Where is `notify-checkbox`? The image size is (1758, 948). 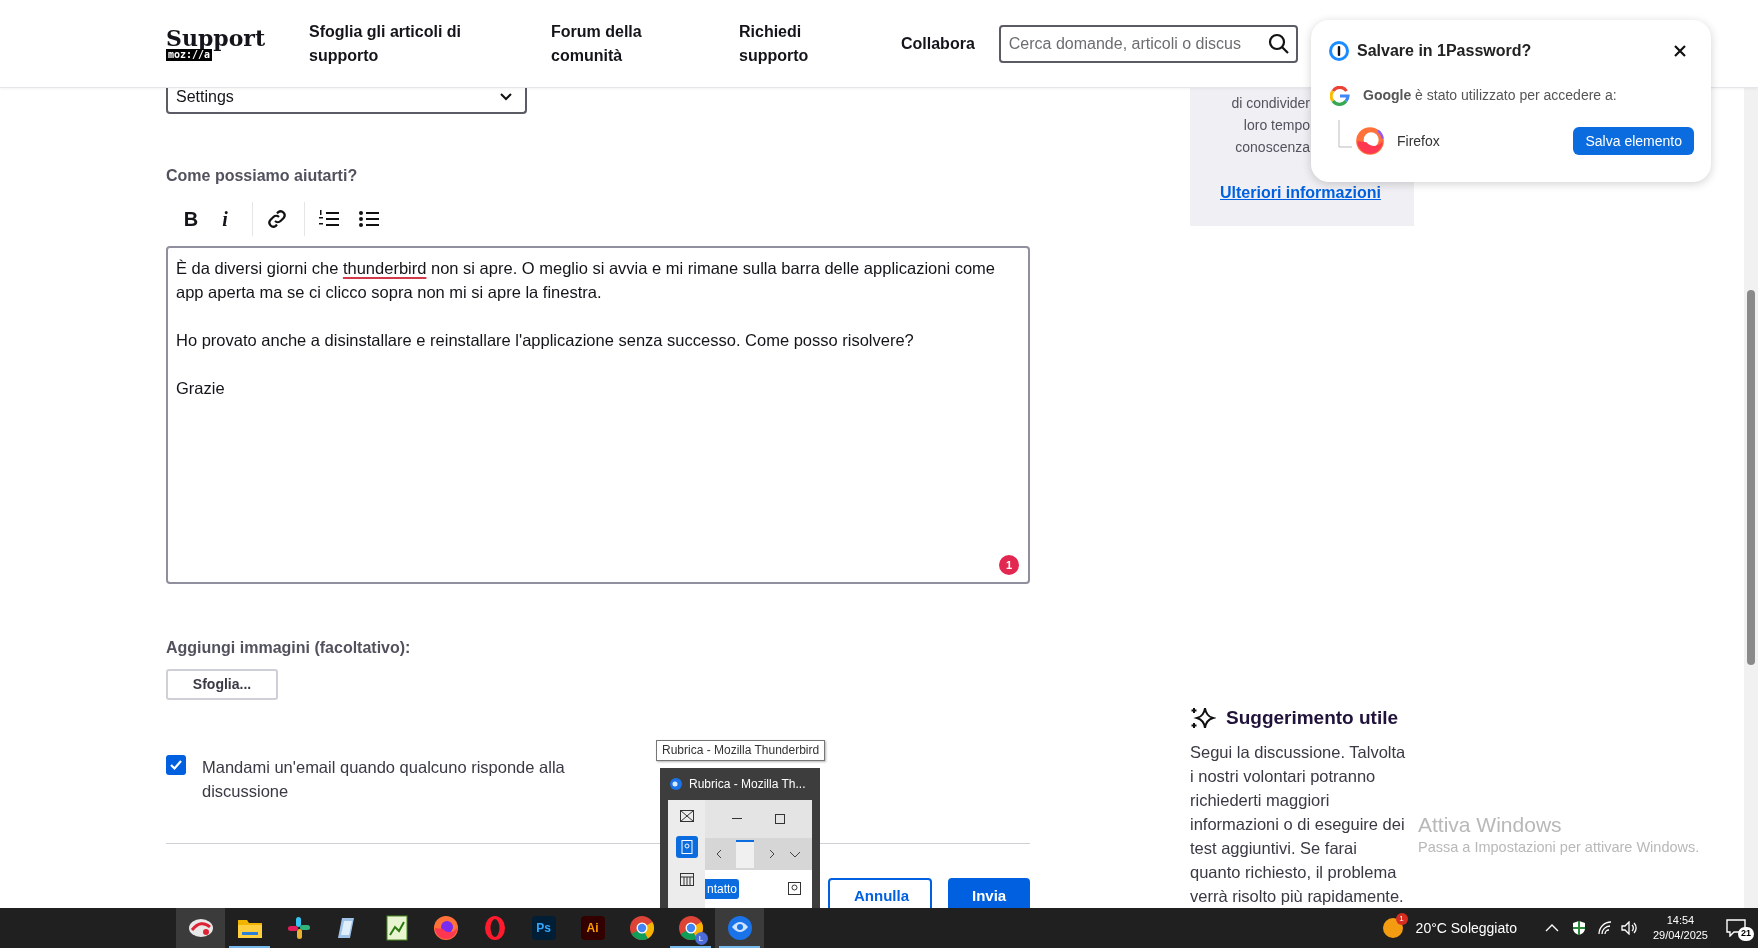 notify-checkbox is located at coordinates (176, 765).